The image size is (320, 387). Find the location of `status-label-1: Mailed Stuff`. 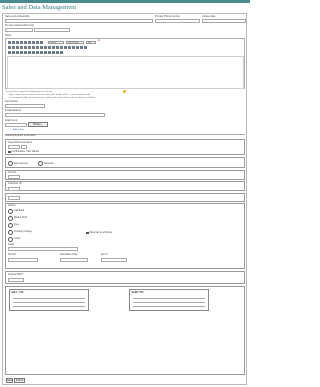

status-label-1: Mailed Stuff is located at coordinates (20, 218).